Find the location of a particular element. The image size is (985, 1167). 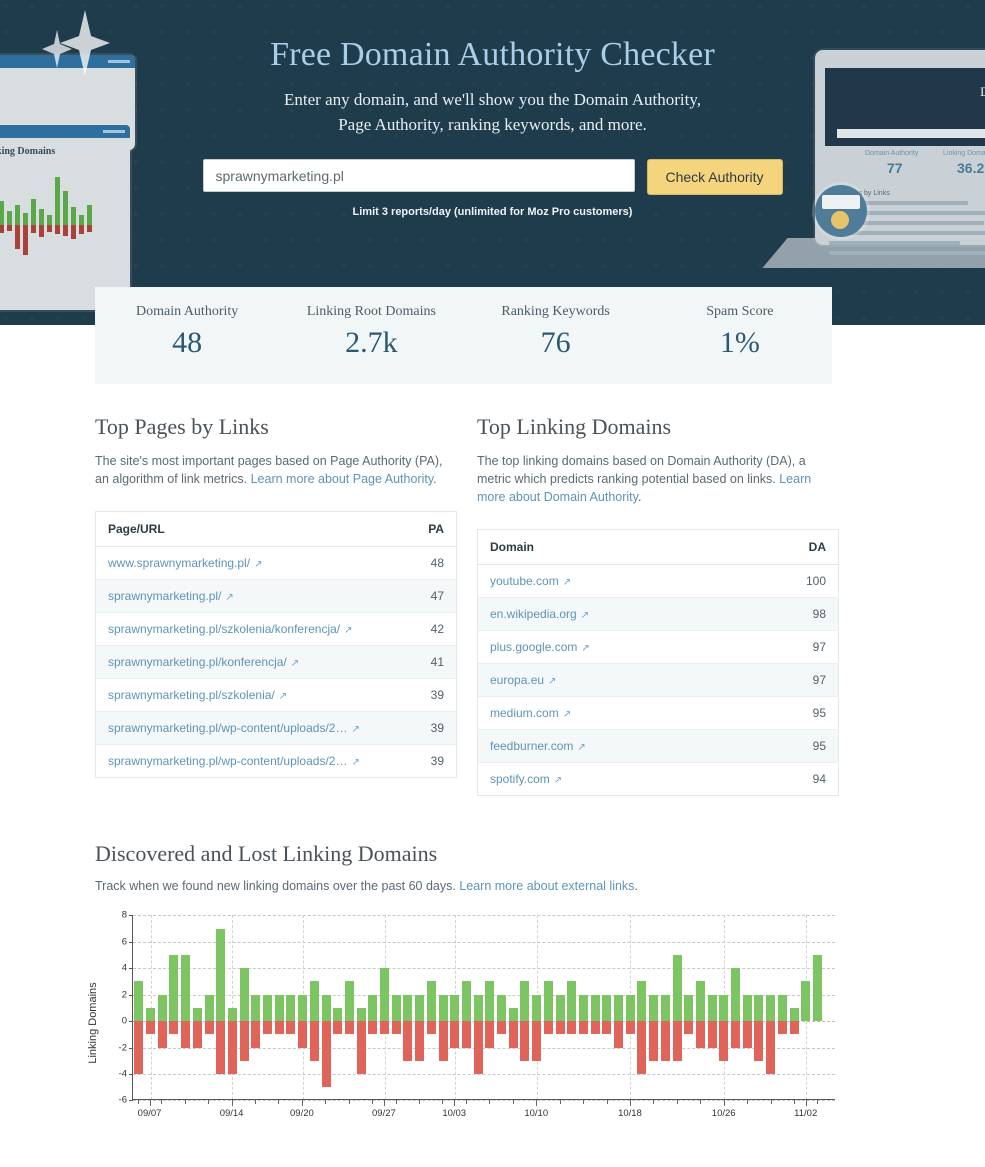

check-authority-button: Check Authority is located at coordinates (714, 177).